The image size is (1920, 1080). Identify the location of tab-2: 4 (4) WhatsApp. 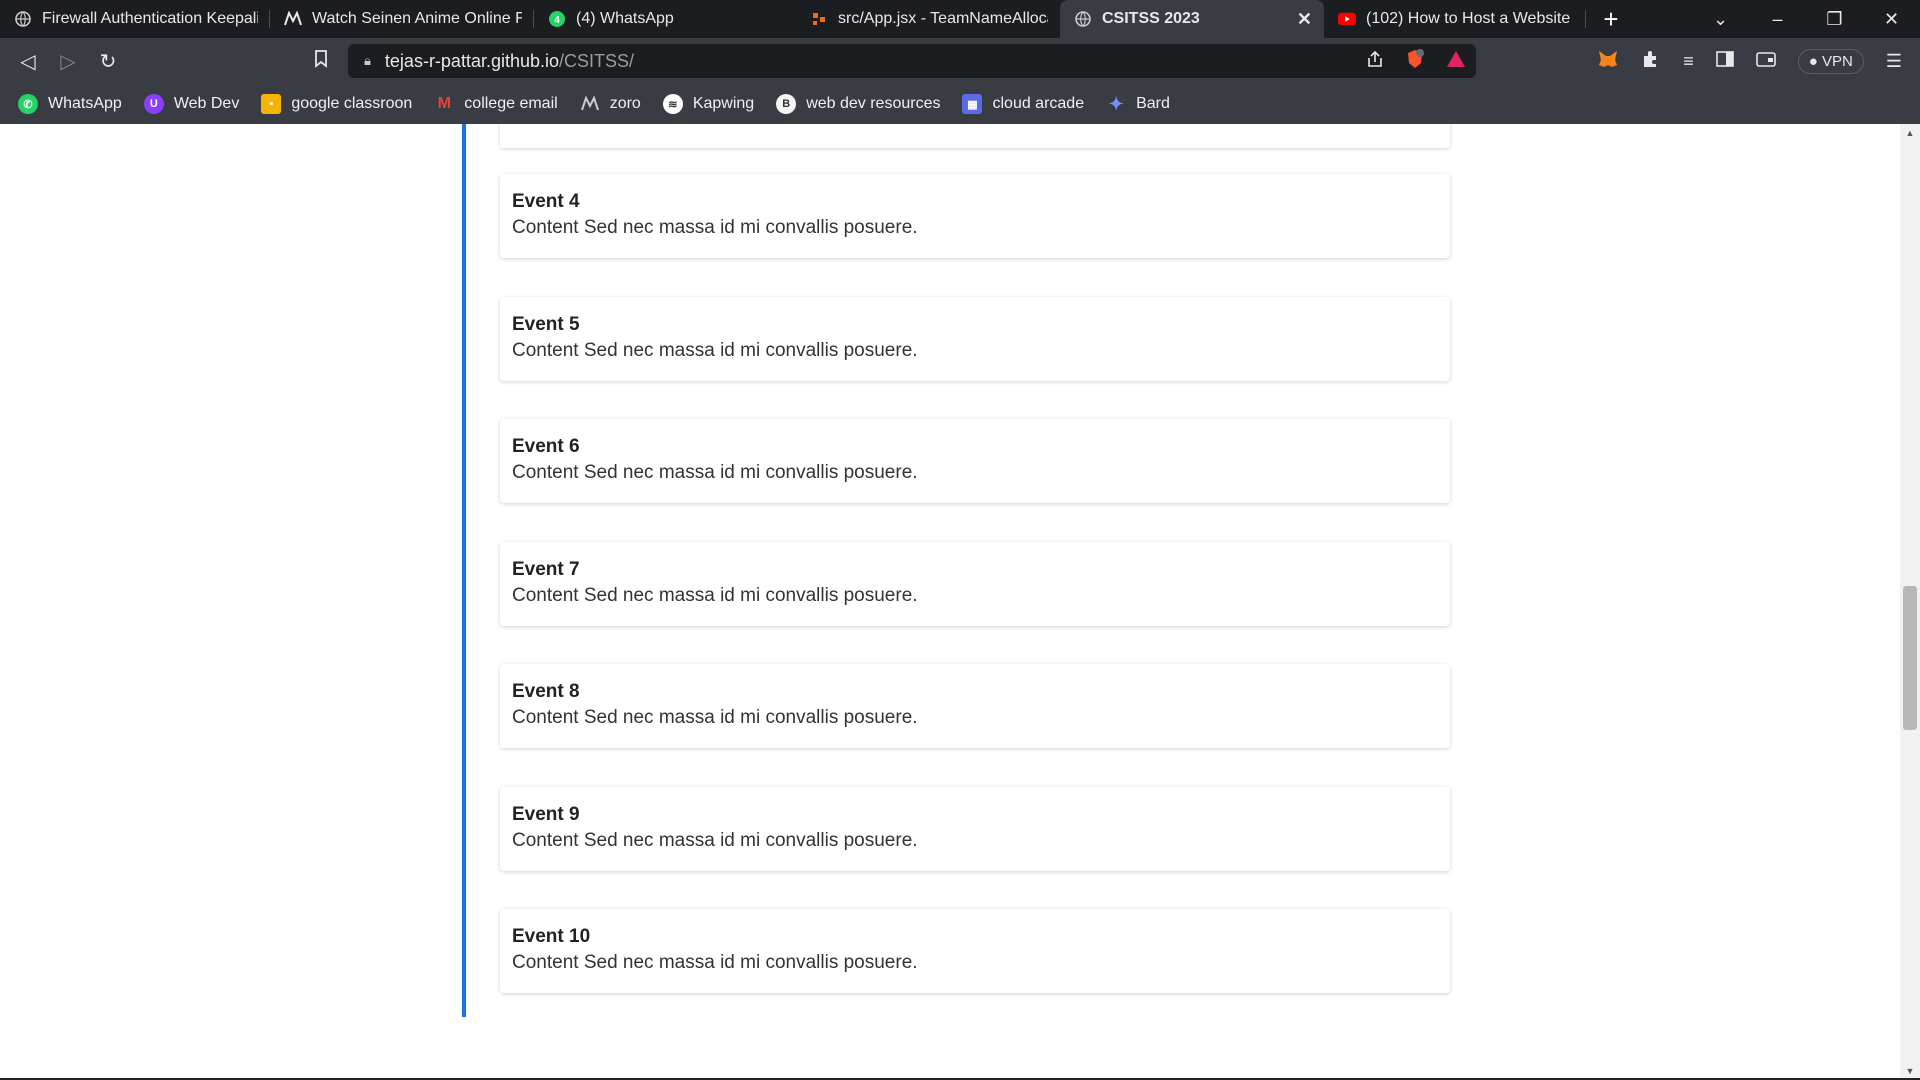
(665, 19).